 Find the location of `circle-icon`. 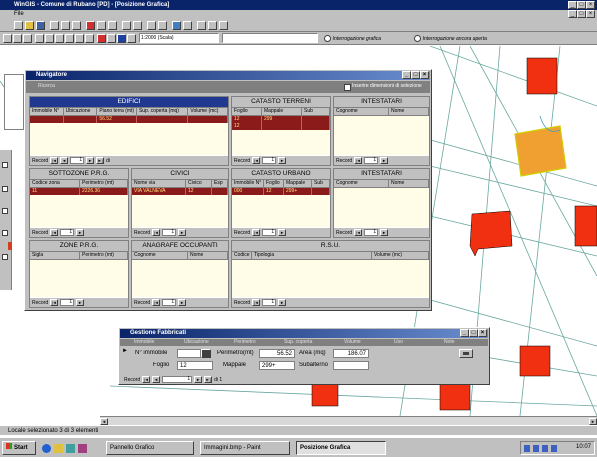

circle-icon is located at coordinates (39, 38).